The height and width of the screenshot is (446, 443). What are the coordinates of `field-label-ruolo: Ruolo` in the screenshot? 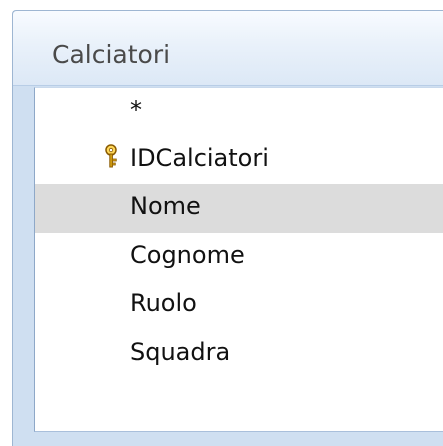 It's located at (163, 303).